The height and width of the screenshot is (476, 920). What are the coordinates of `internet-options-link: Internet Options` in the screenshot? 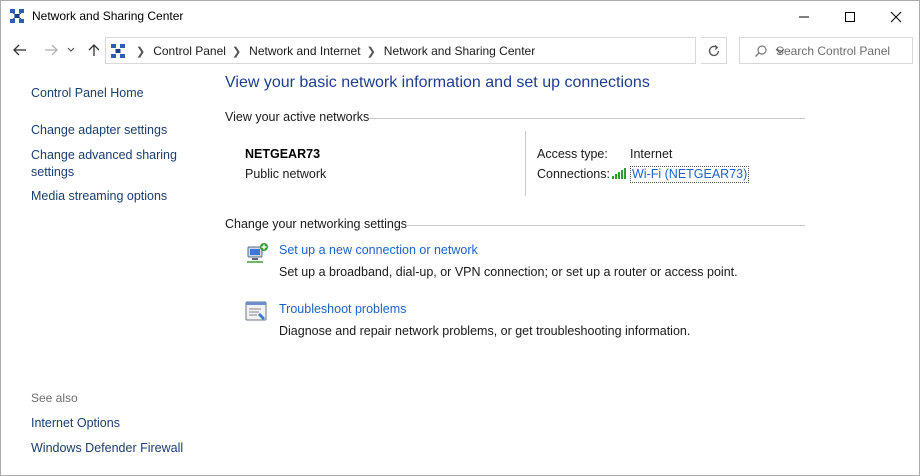 It's located at (75, 423).